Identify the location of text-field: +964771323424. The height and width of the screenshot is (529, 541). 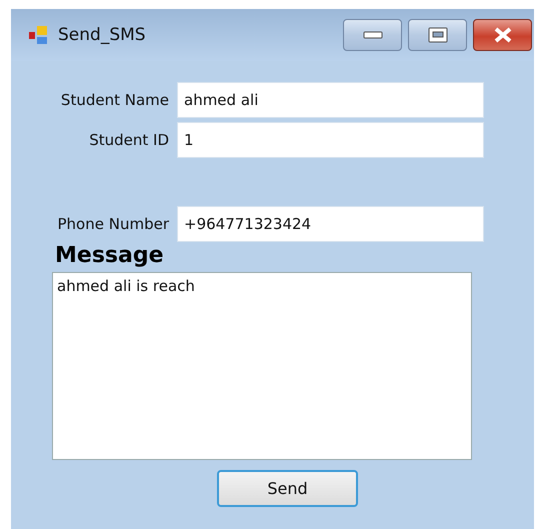
(330, 224).